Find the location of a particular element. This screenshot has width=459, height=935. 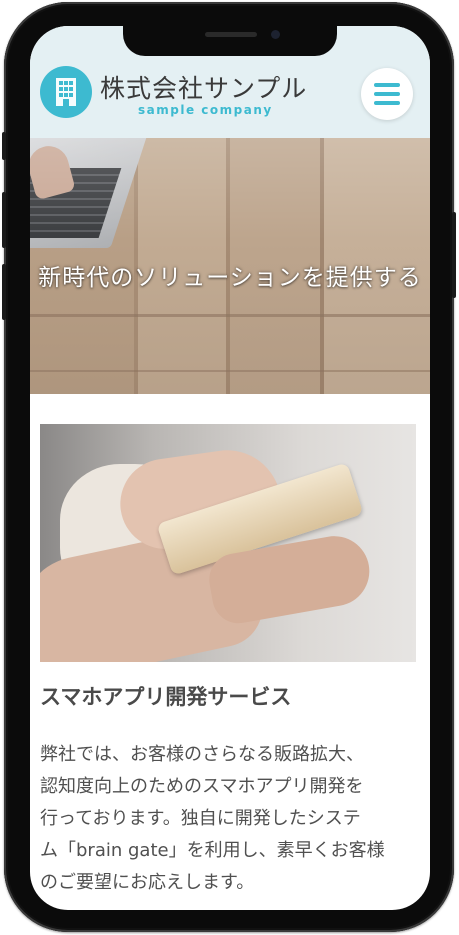

mute-switch is located at coordinates (4, 146).